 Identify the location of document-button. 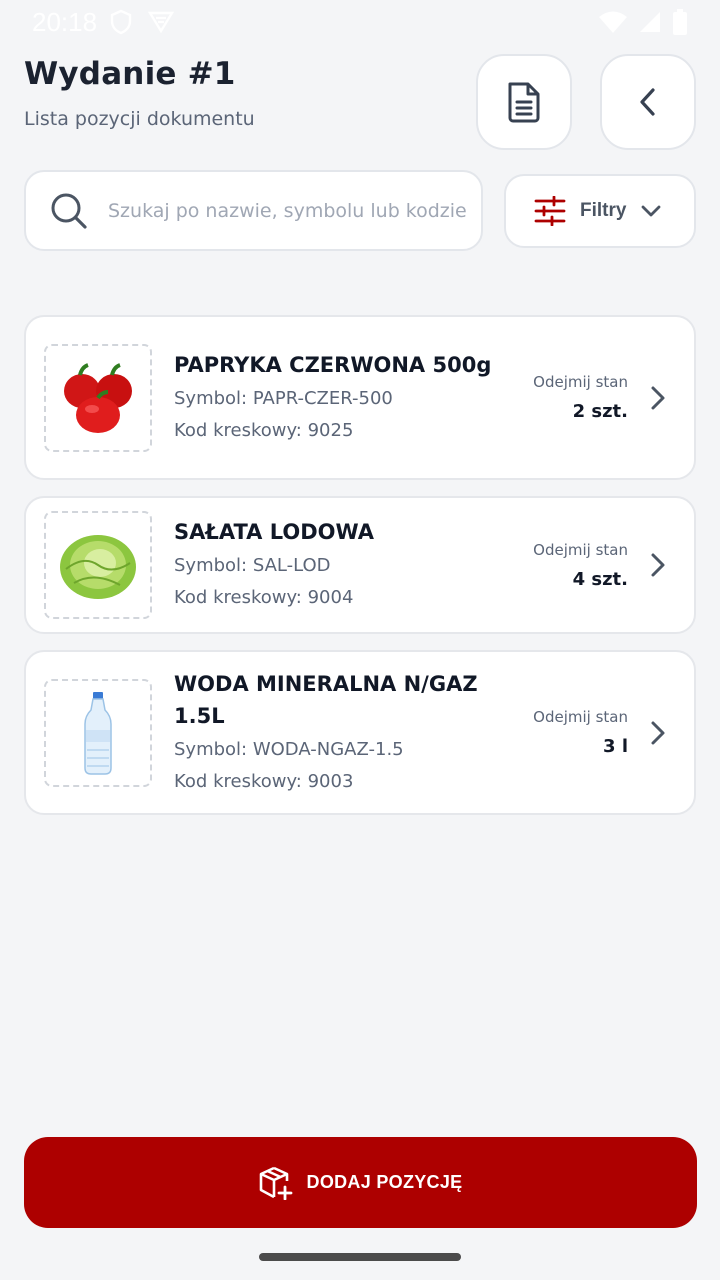
(524, 102).